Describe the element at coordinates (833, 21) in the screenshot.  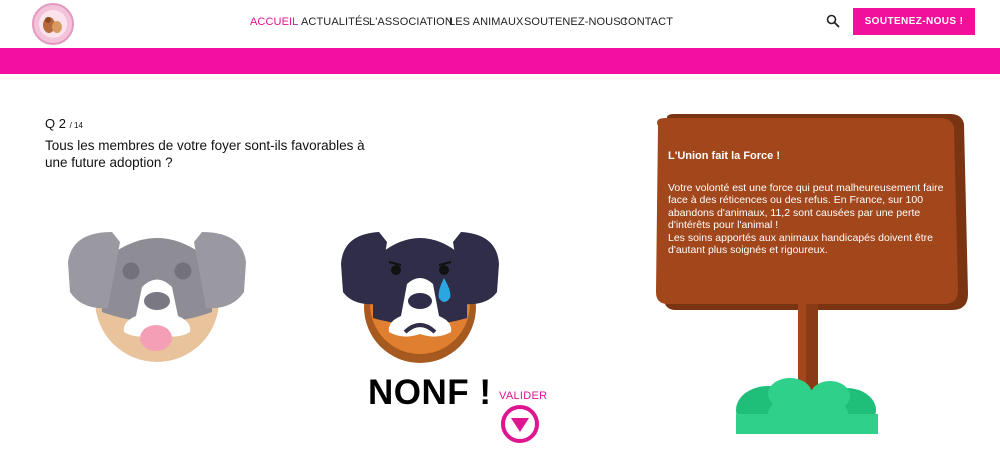
I see `search-icon` at that location.